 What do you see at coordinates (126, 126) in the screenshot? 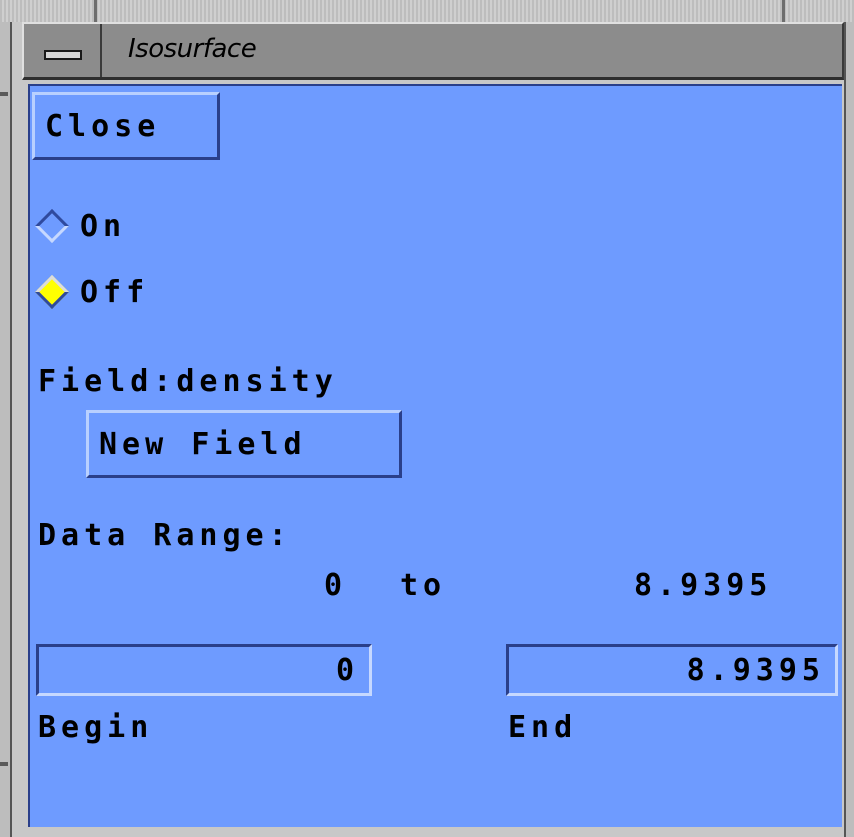
I see `close-button: Close` at bounding box center [126, 126].